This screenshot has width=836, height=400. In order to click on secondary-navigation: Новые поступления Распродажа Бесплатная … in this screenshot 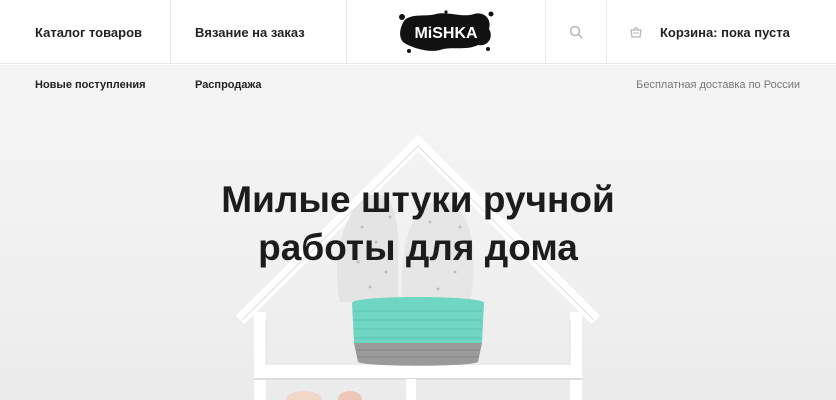, I will do `click(418, 86)`.